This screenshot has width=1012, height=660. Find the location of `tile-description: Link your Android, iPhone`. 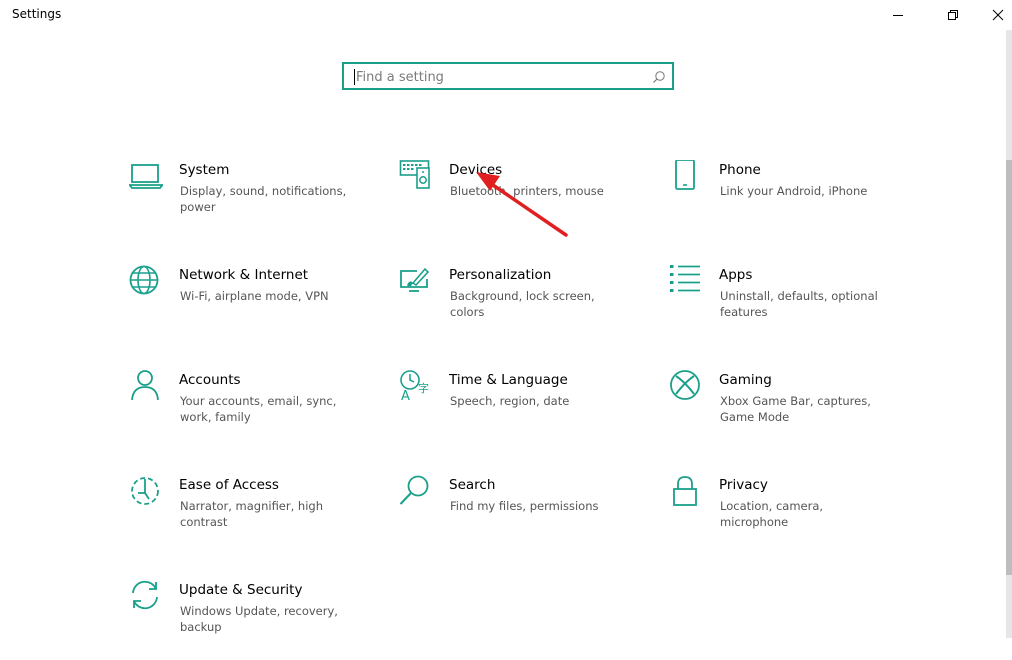

tile-description: Link your Android, iPhone is located at coordinates (794, 191).